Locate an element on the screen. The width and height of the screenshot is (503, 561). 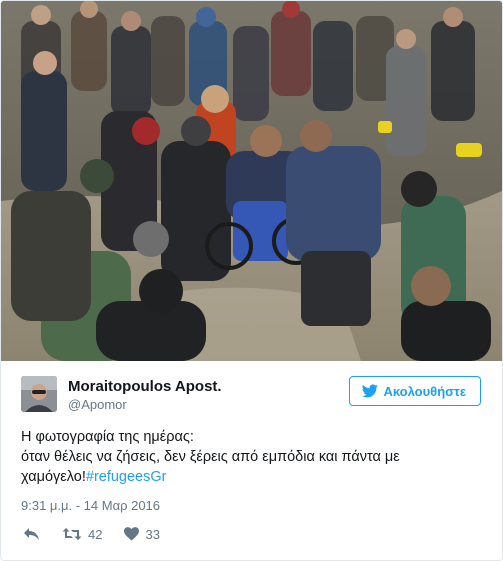
hashtag-link: #refugeesGr is located at coordinates (126, 477).